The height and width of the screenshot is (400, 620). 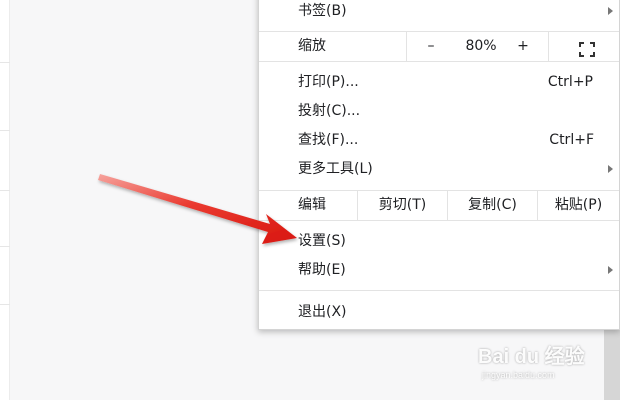 I want to click on menu-item-bookmarks: 书签(B), so click(x=439, y=12).